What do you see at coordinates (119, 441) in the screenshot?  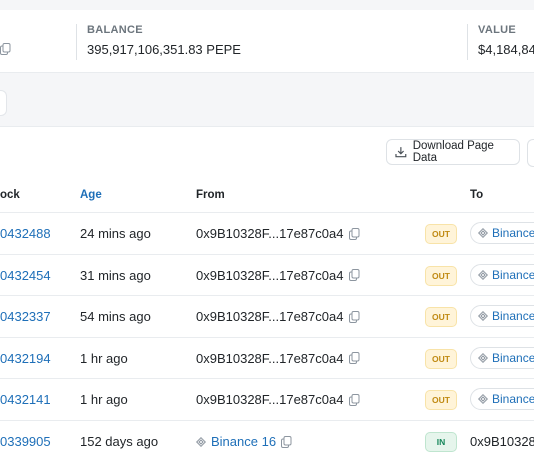 I see `age-text: 152 days ago` at bounding box center [119, 441].